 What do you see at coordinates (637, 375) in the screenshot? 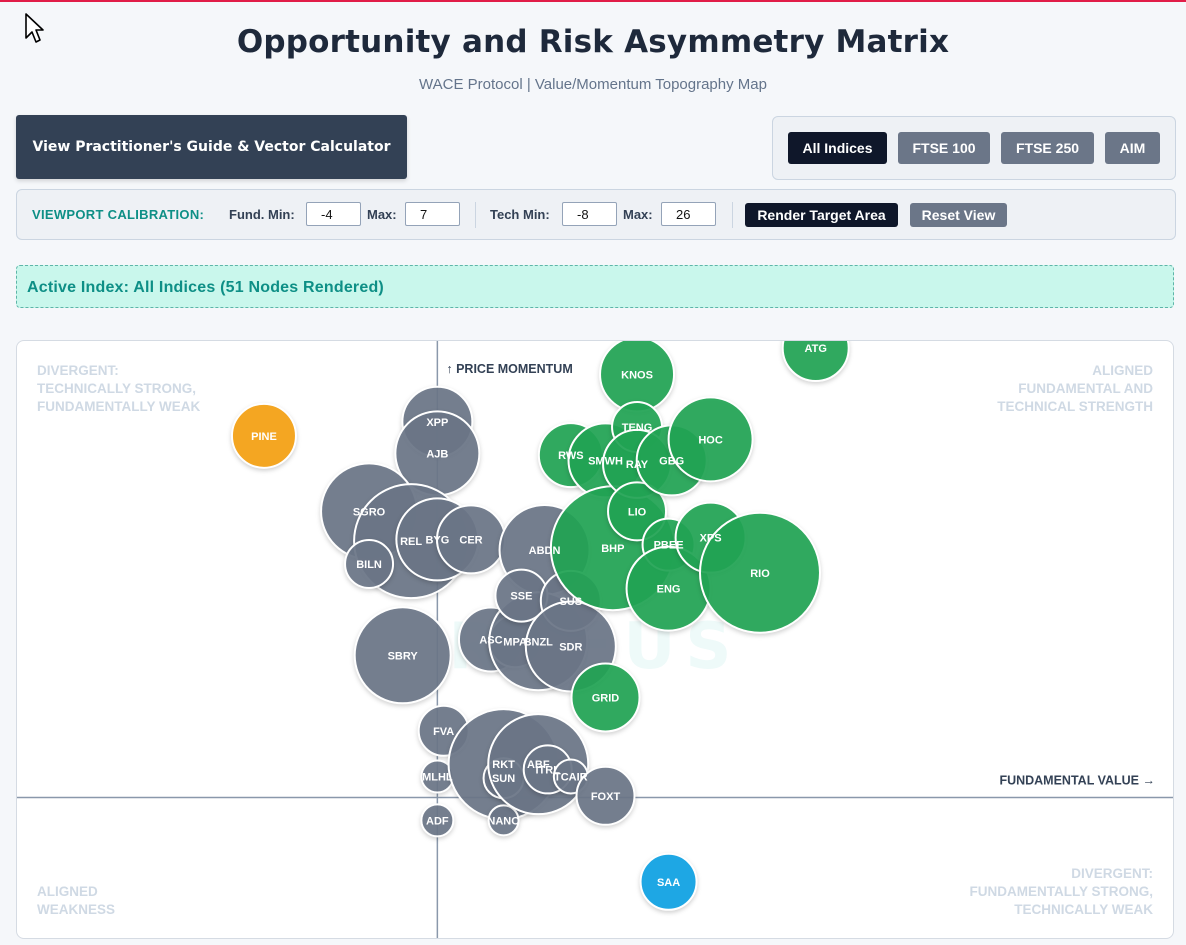
I see `bubble-label-knos: KNOS` at bounding box center [637, 375].